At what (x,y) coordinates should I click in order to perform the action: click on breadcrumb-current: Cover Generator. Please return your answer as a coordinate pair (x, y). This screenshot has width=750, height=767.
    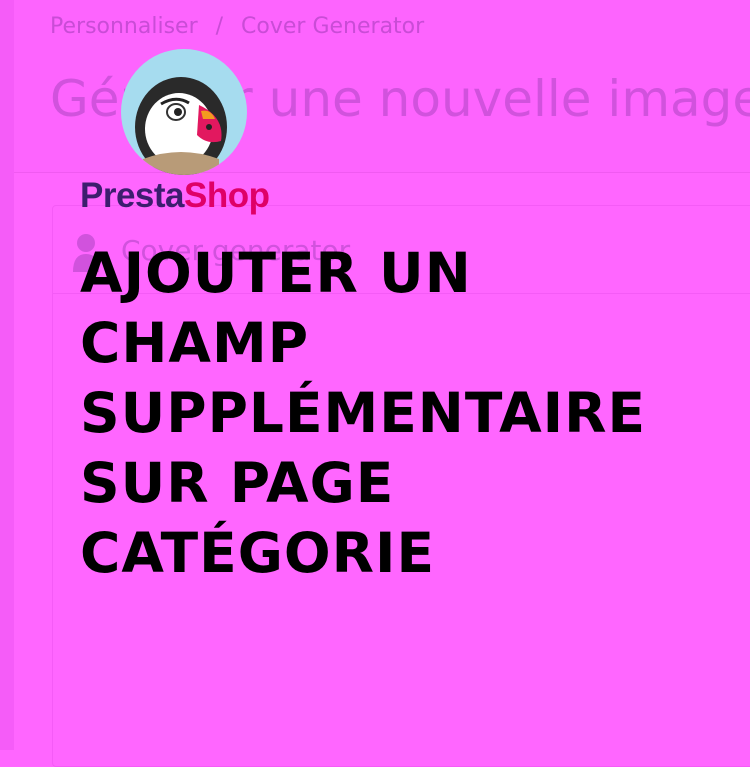
    Looking at the image, I should click on (333, 26).